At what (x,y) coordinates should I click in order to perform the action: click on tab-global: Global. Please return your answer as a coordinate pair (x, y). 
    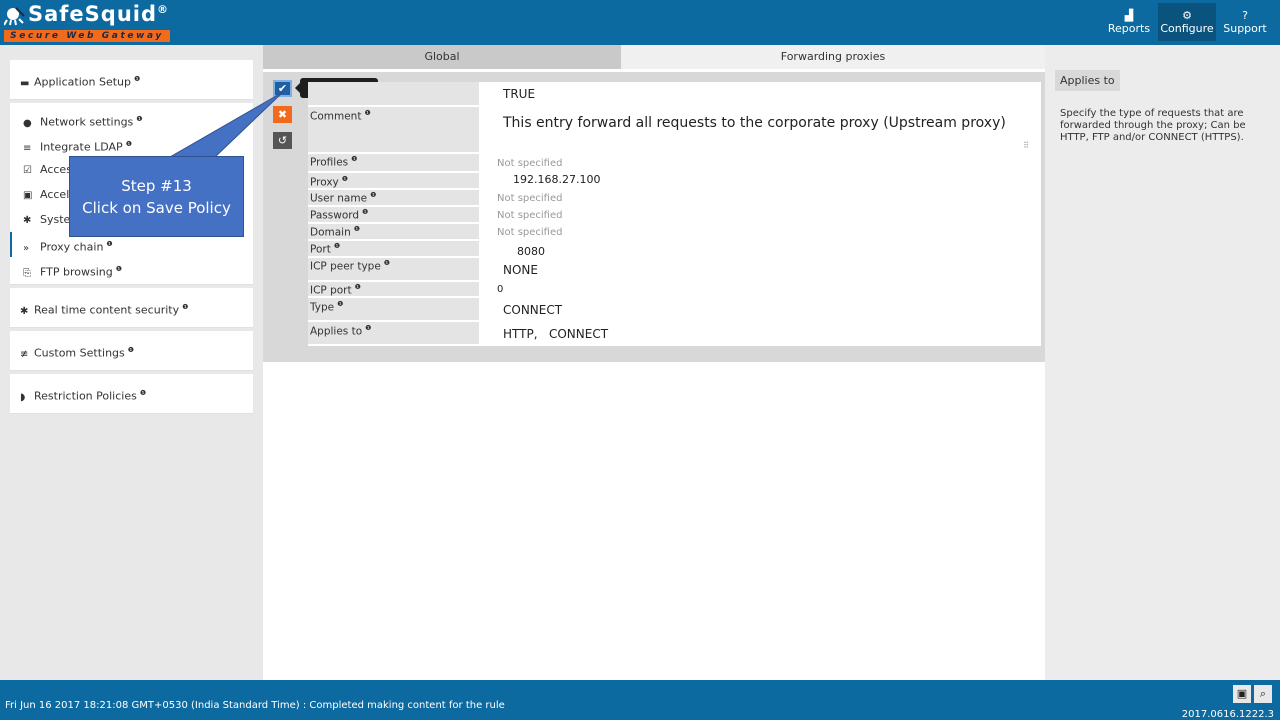
    Looking at the image, I should click on (442, 57).